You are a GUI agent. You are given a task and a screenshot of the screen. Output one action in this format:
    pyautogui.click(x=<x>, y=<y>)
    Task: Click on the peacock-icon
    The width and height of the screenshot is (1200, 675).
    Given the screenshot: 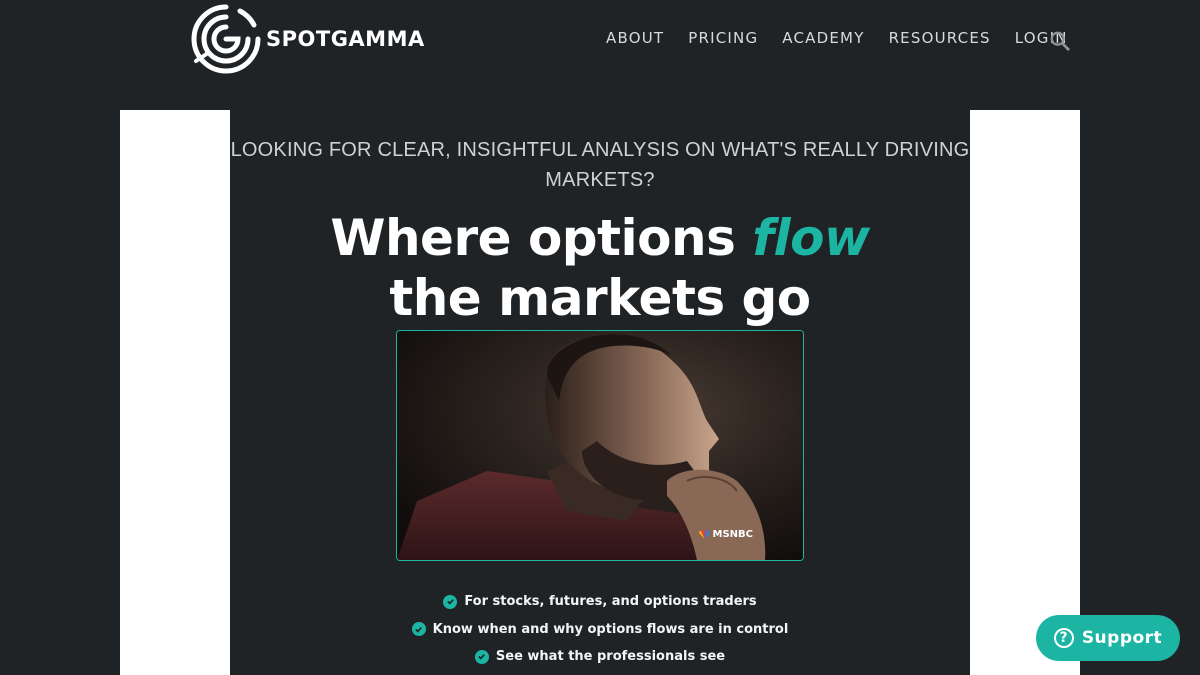 What is the action you would take?
    pyautogui.click(x=704, y=534)
    